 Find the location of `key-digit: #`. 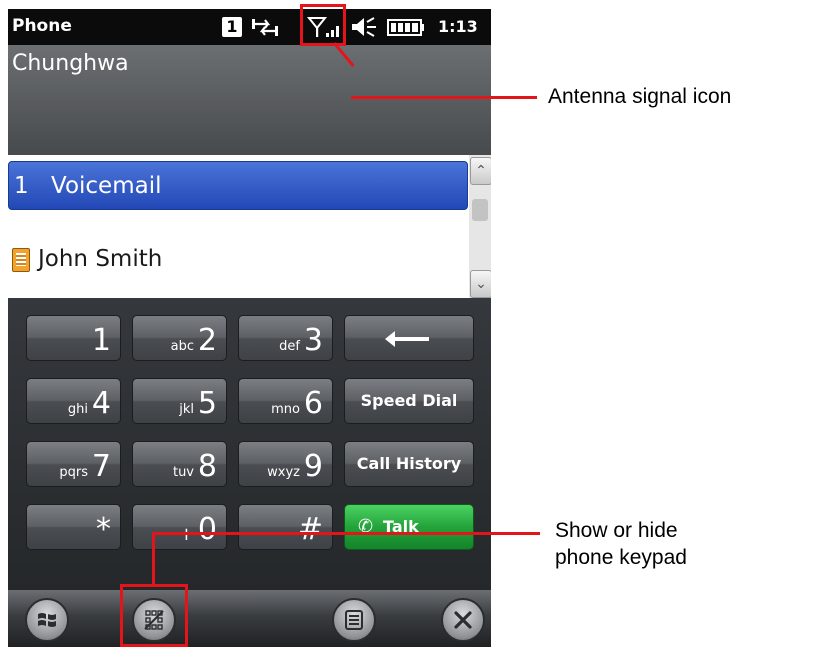

key-digit: # is located at coordinates (310, 529).